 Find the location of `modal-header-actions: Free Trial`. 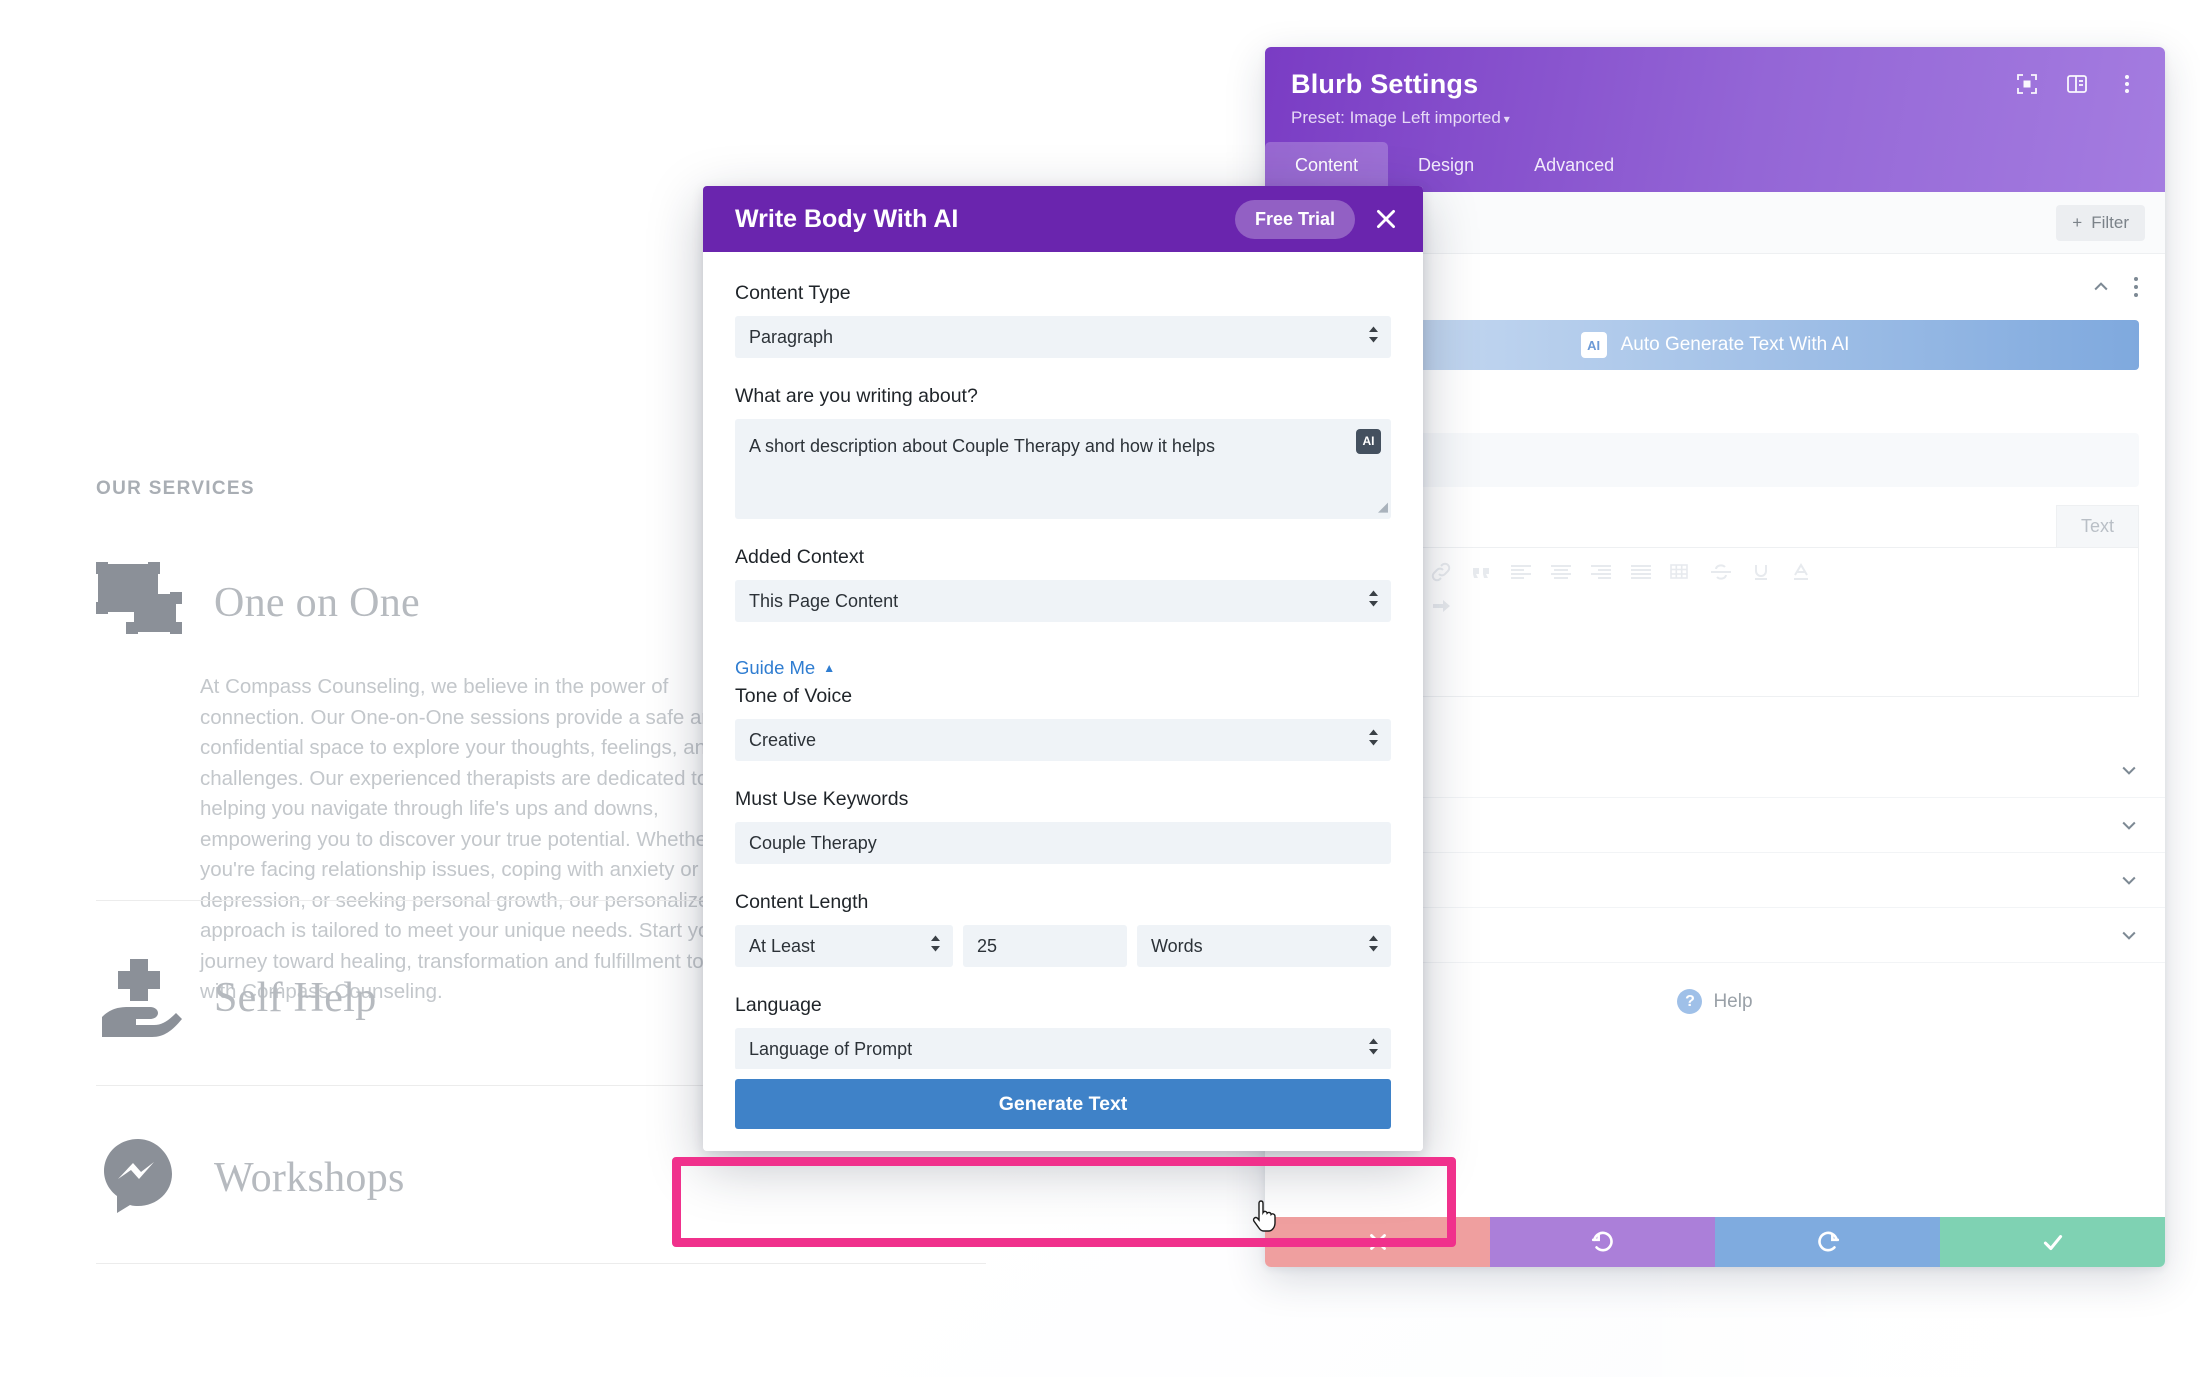

modal-header-actions: Free Trial is located at coordinates (1316, 219).